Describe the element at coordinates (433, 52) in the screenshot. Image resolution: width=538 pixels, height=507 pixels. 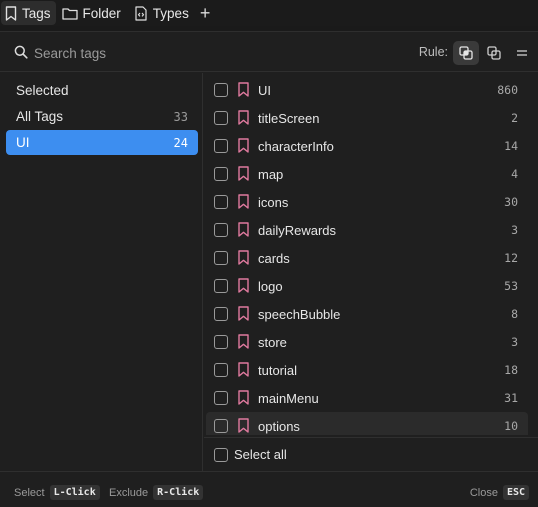
I see `rule-label: Rule:` at that location.